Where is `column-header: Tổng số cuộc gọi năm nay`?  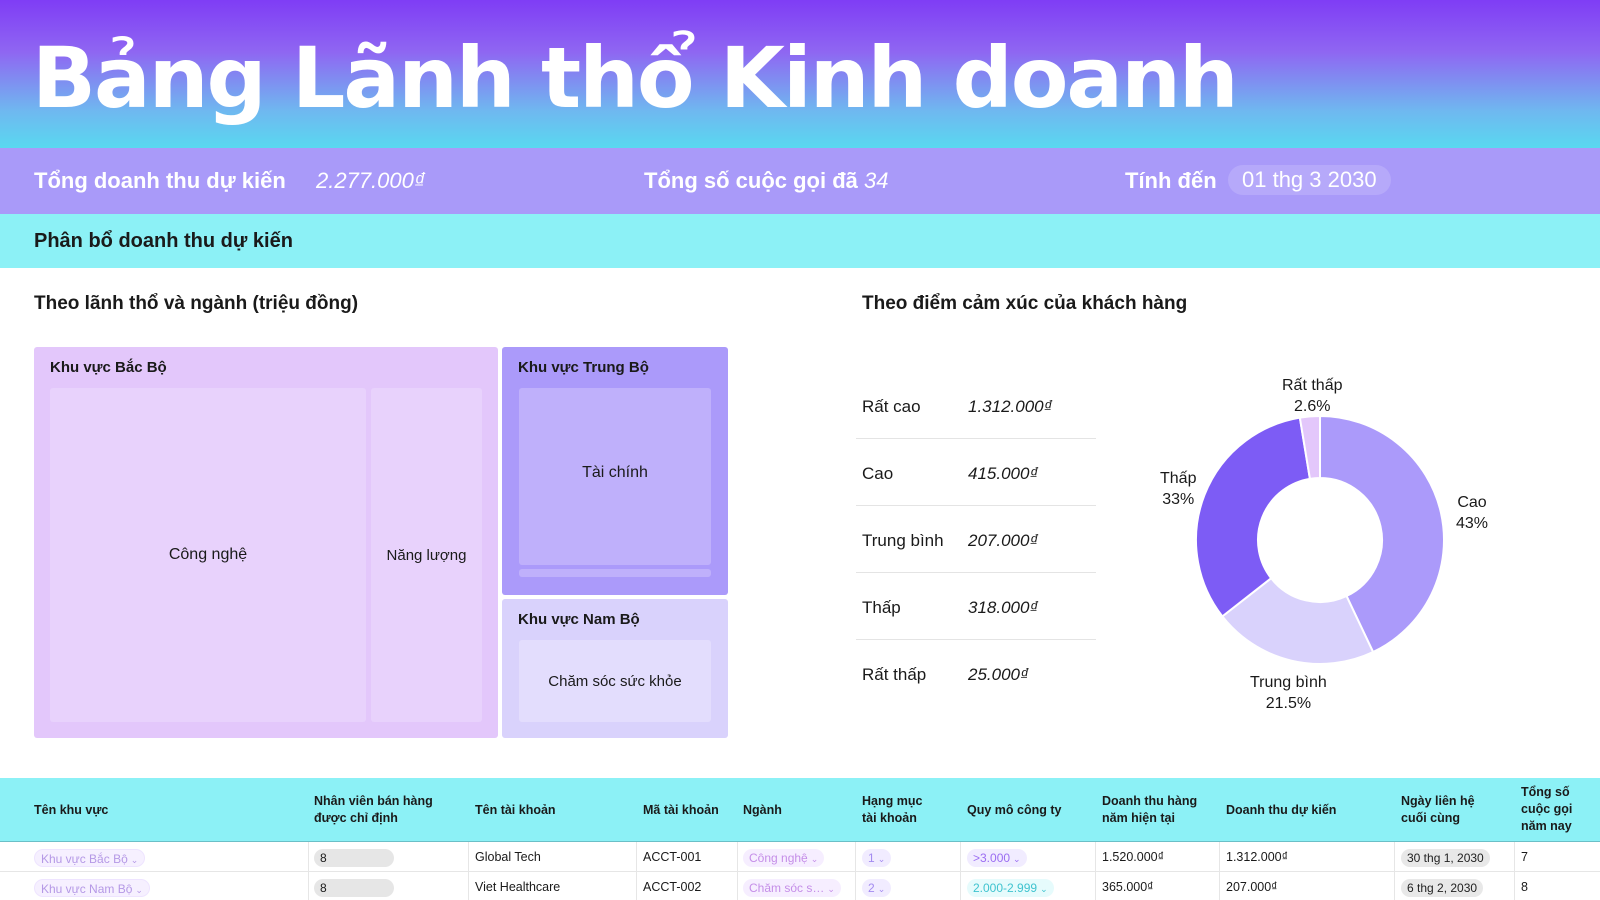 column-header: Tổng số cuộc gọi năm nay is located at coordinates (1556, 809).